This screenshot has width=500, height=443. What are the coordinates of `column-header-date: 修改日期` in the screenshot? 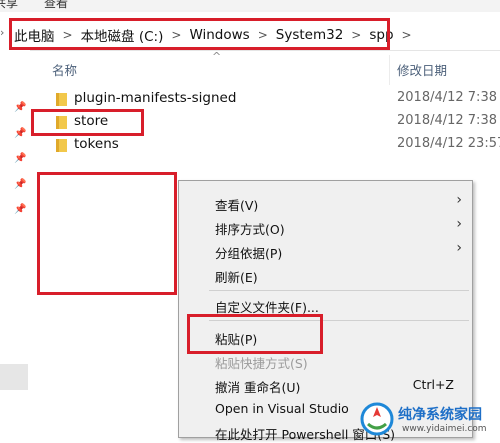 It's located at (422, 69).